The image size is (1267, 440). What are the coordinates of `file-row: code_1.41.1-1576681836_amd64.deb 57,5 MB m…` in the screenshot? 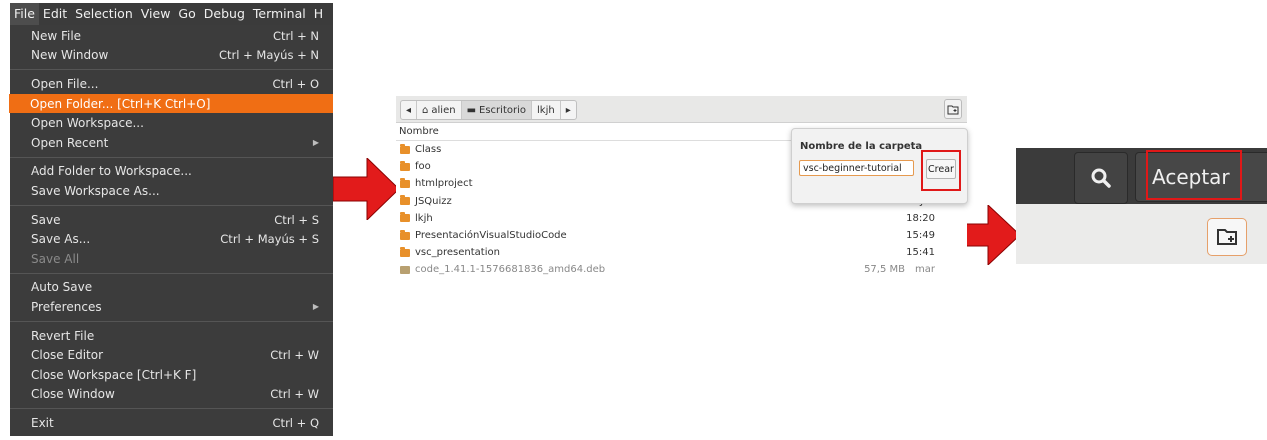 It's located at (681, 269).